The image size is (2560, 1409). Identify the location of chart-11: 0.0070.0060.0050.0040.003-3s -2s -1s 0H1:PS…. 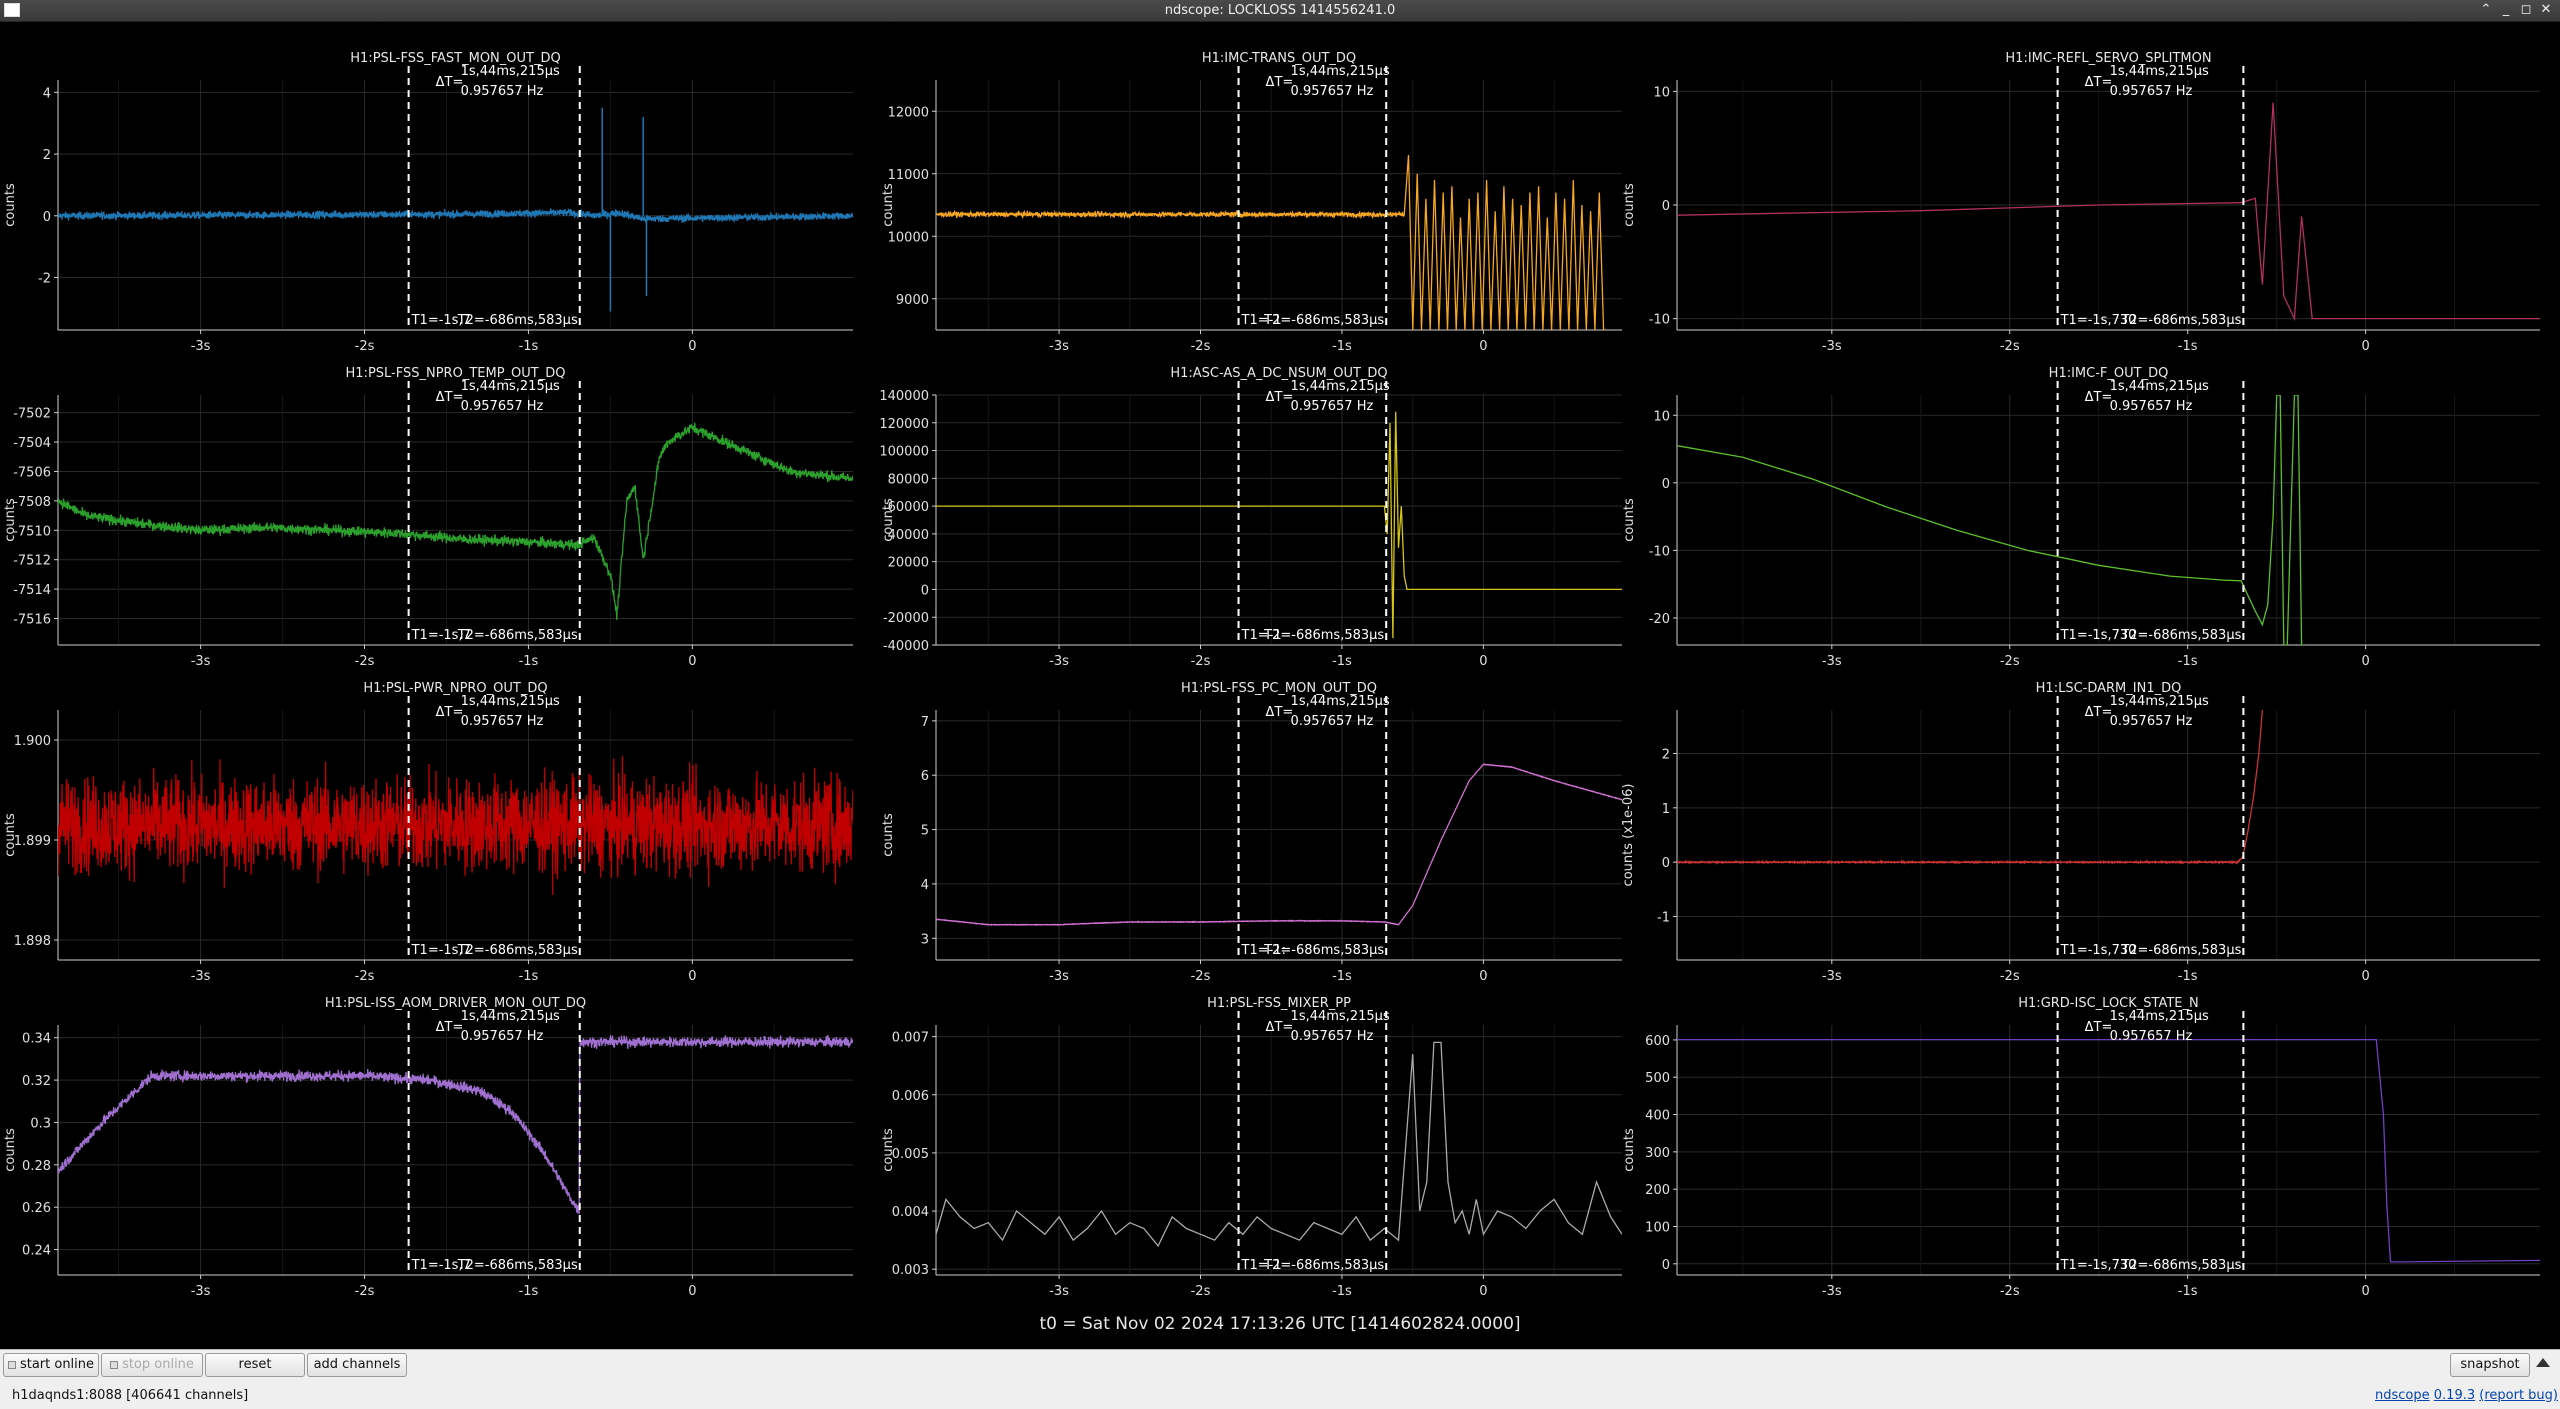
(1251, 1147).